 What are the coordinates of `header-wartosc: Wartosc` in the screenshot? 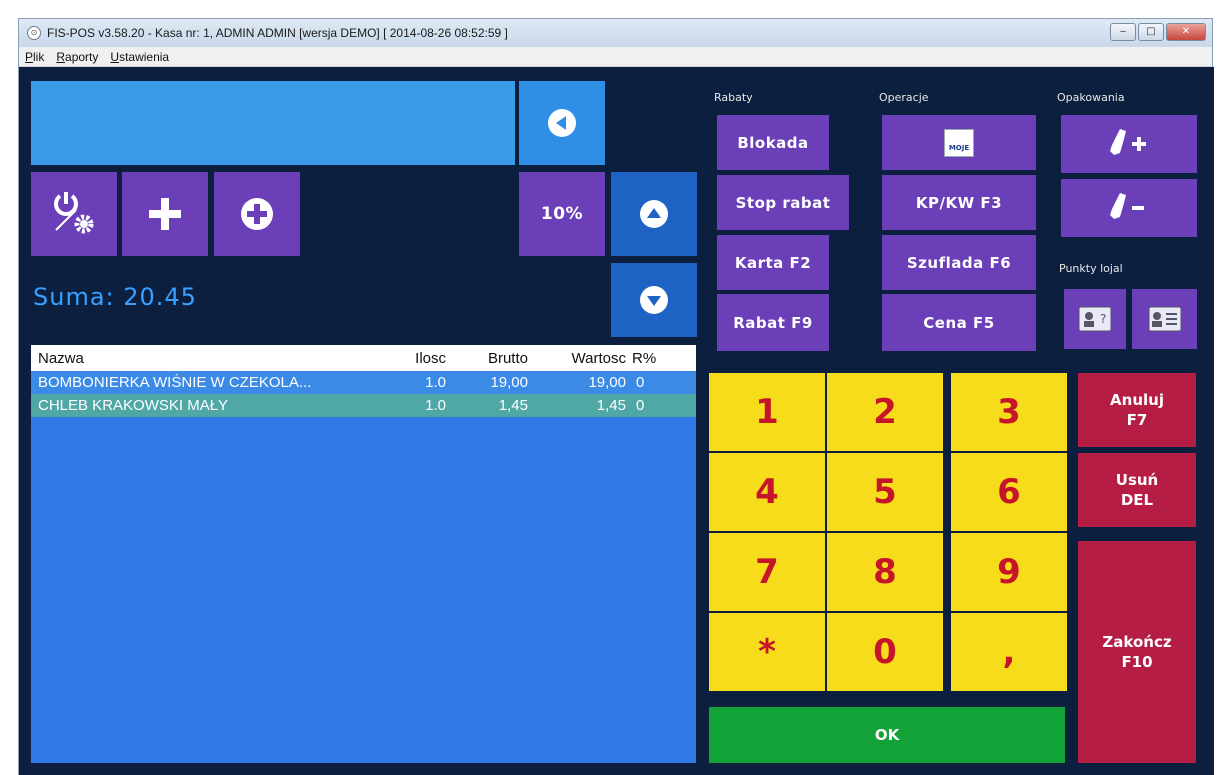 It's located at (577, 358).